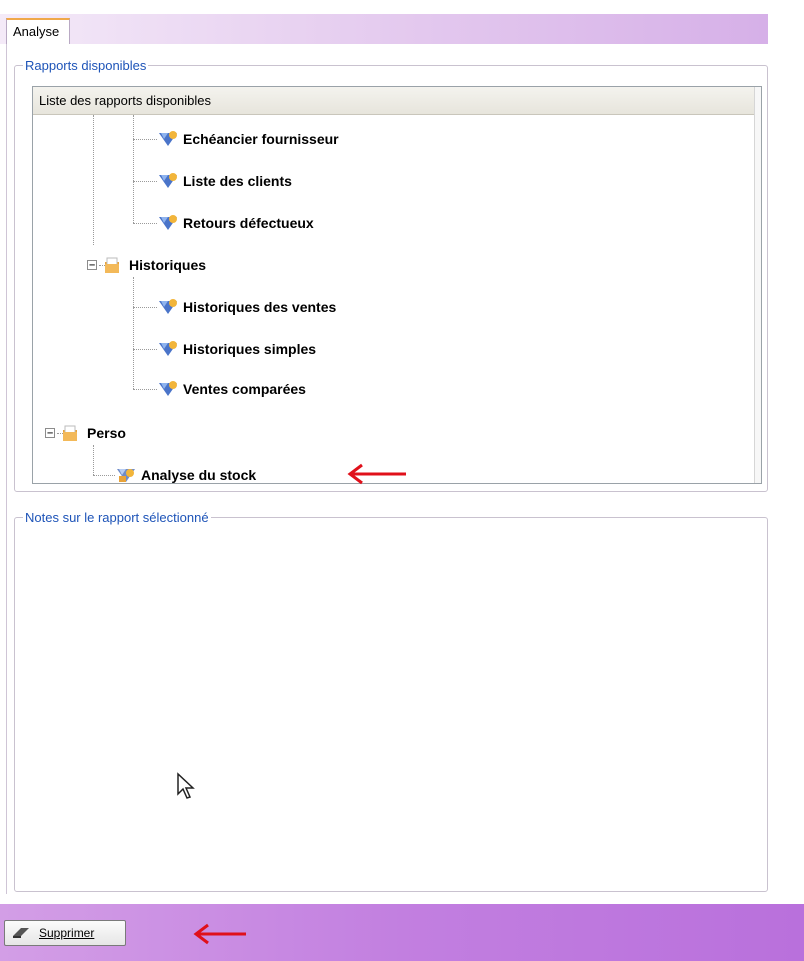  I want to click on delete-button-label: Supprimer, so click(67, 933).